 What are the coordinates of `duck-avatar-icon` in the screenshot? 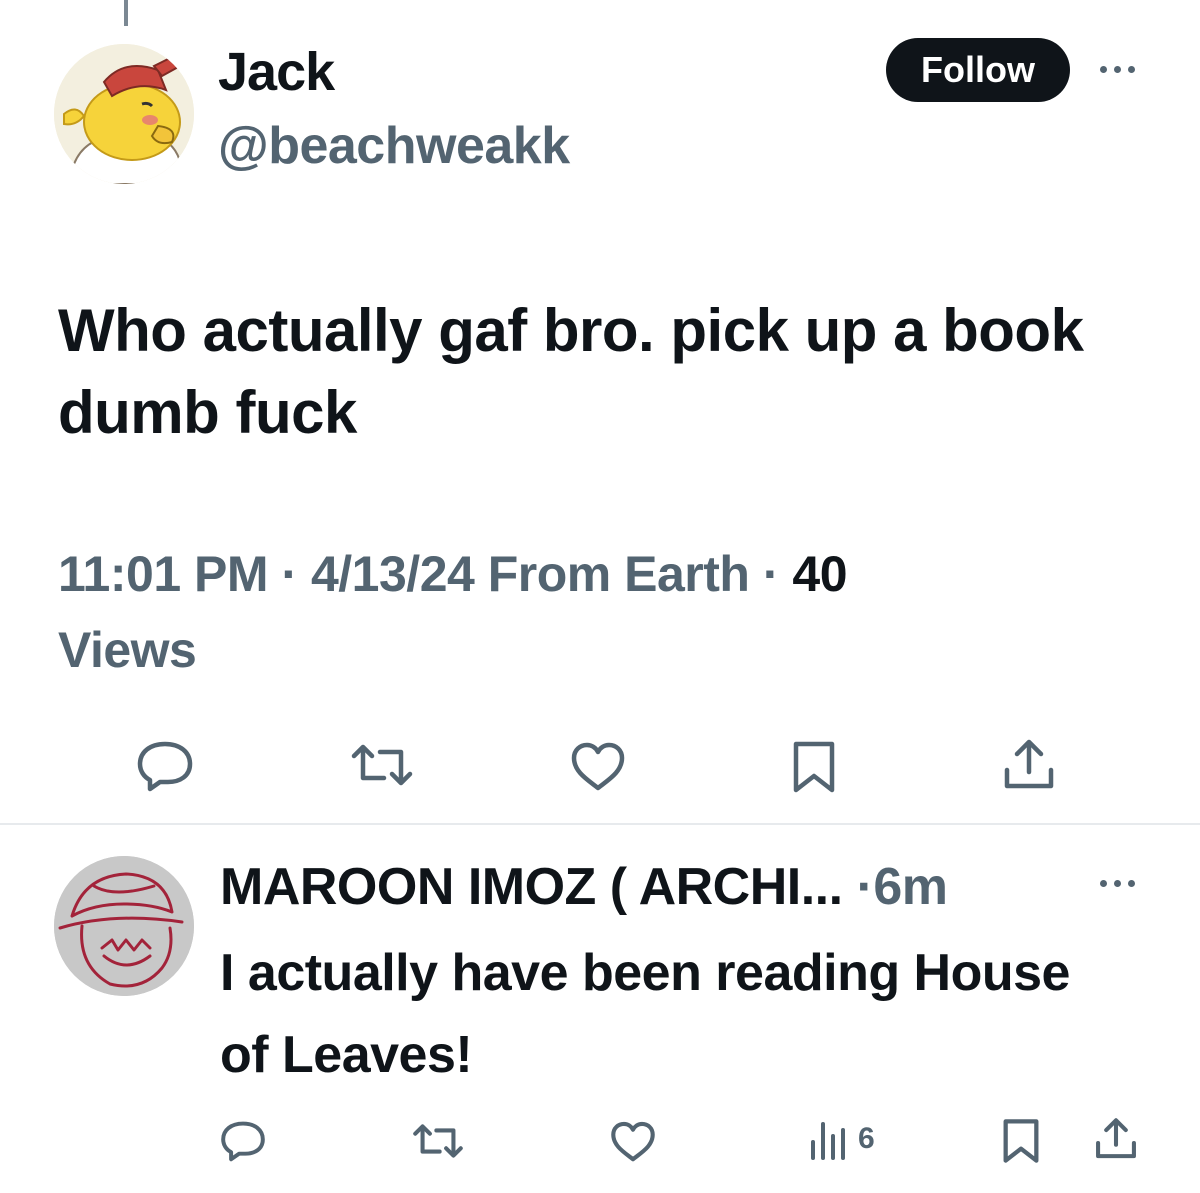 It's located at (124, 114).